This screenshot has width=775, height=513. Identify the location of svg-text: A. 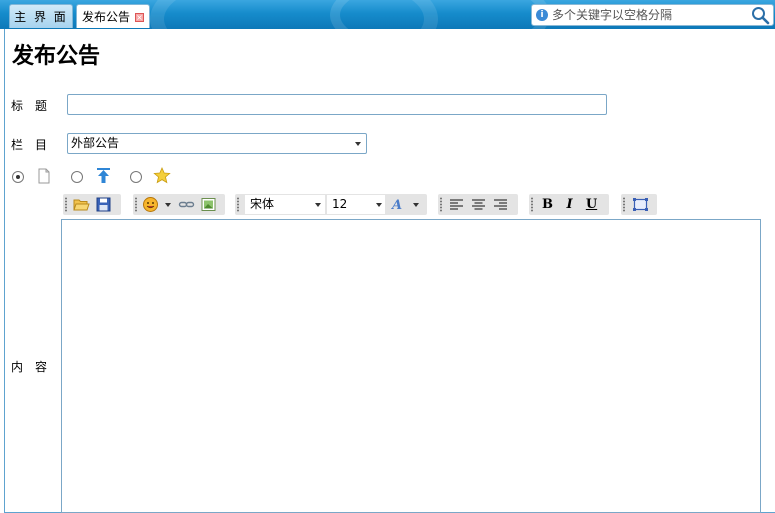
(396, 205).